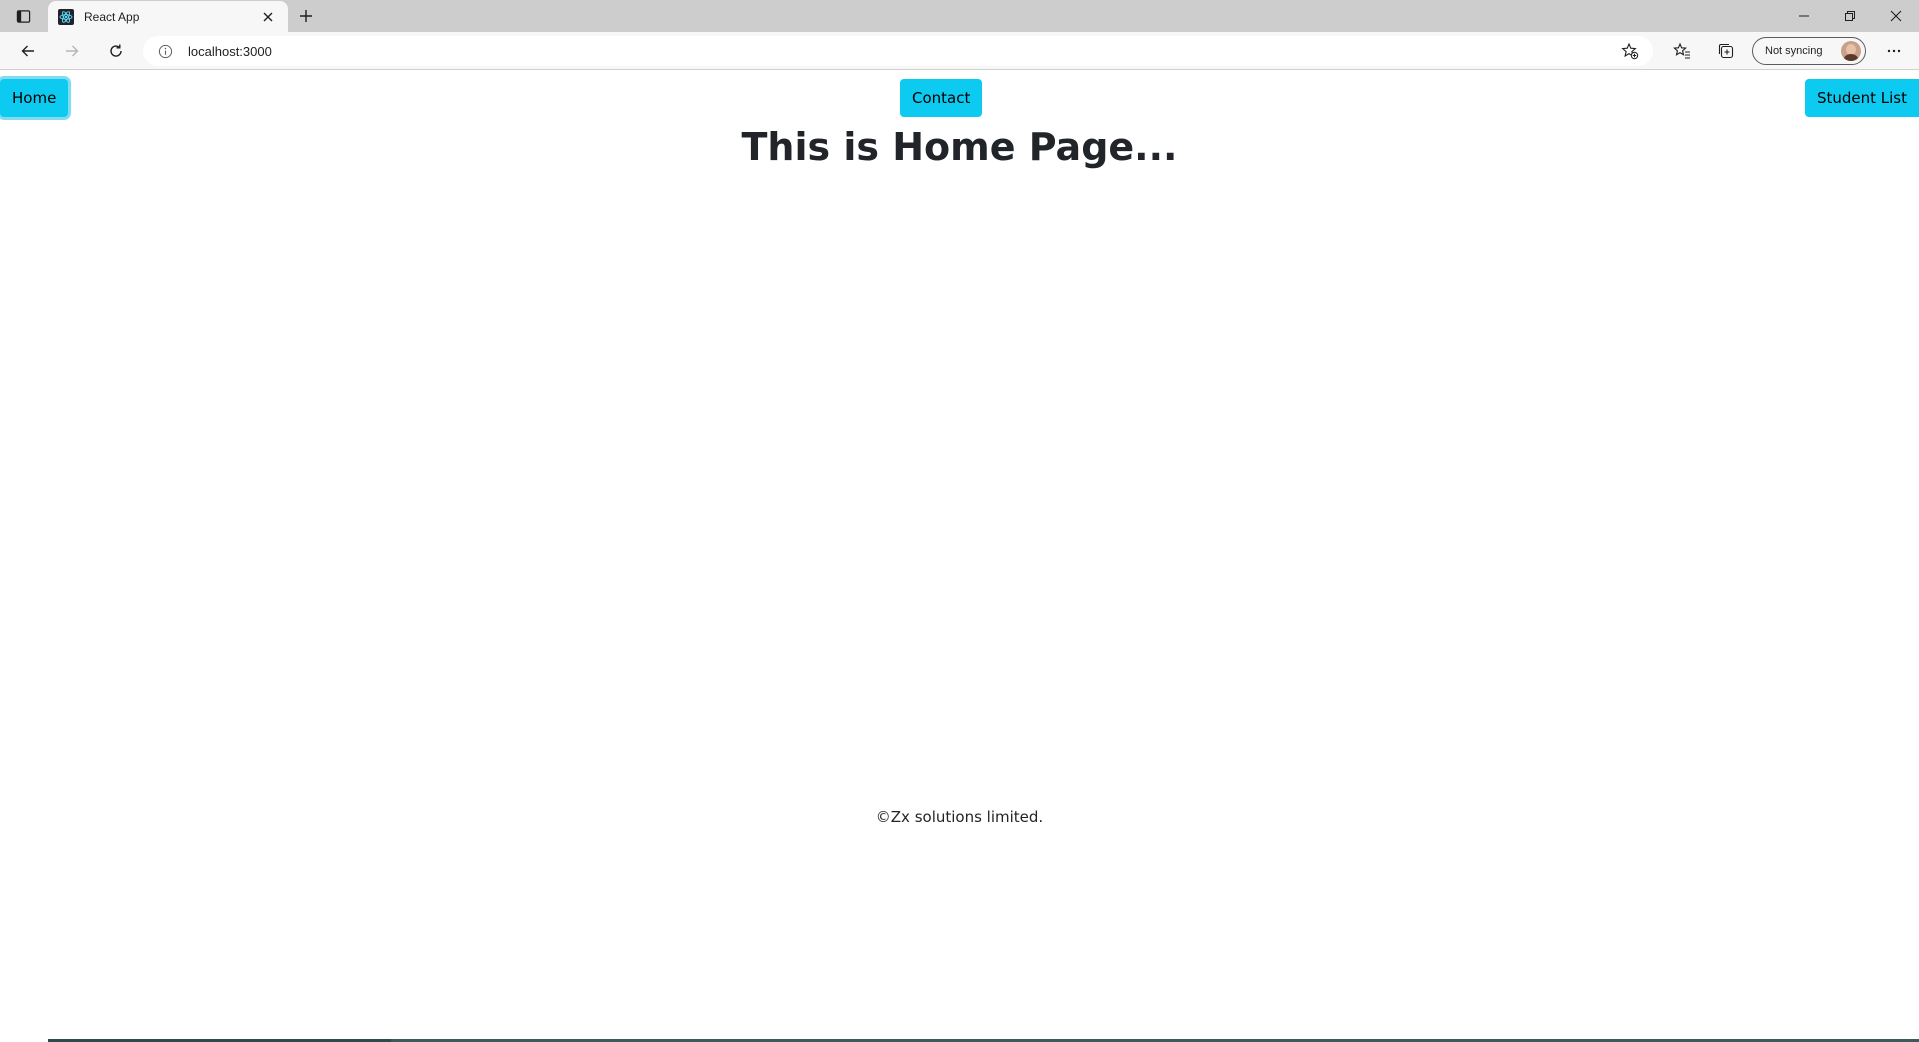 The height and width of the screenshot is (1042, 1919). What do you see at coordinates (23, 16) in the screenshot?
I see `tab-actions-icon` at bounding box center [23, 16].